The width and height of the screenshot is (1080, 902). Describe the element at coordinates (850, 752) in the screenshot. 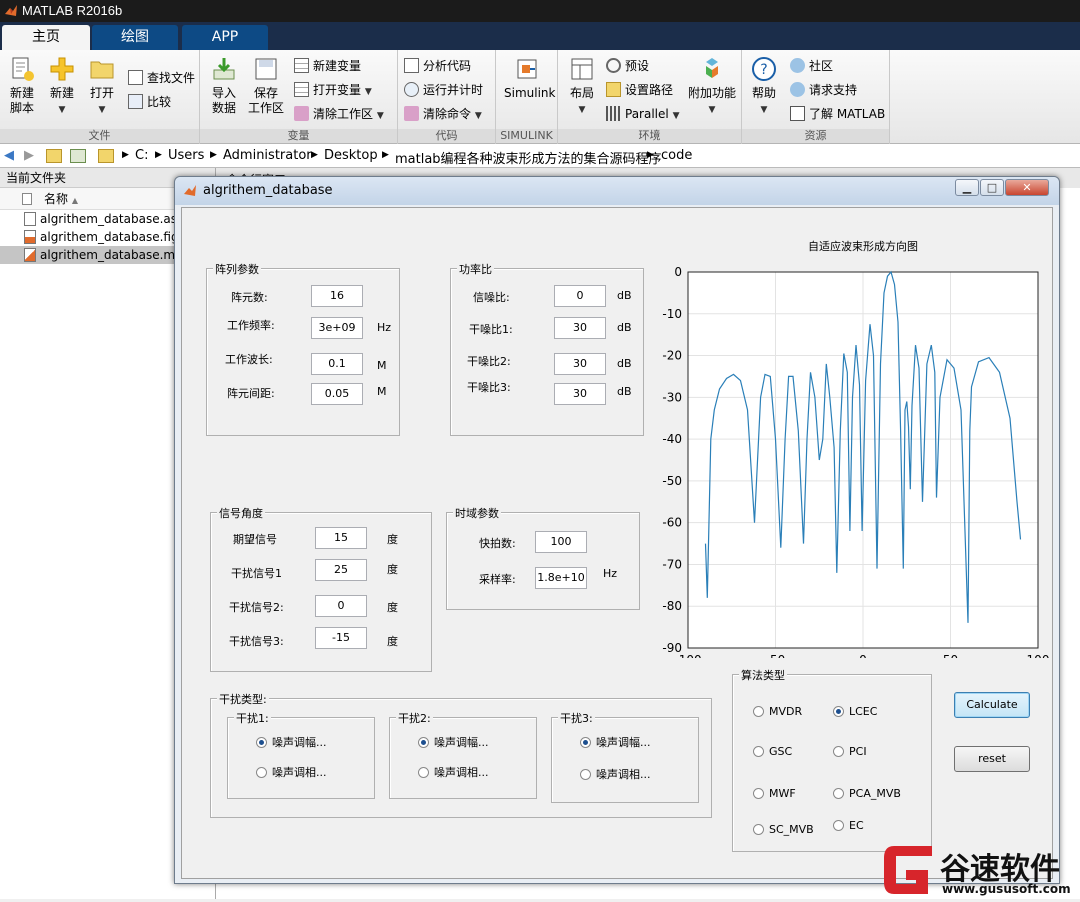

I see `algo-pci-radio: PCI` at that location.